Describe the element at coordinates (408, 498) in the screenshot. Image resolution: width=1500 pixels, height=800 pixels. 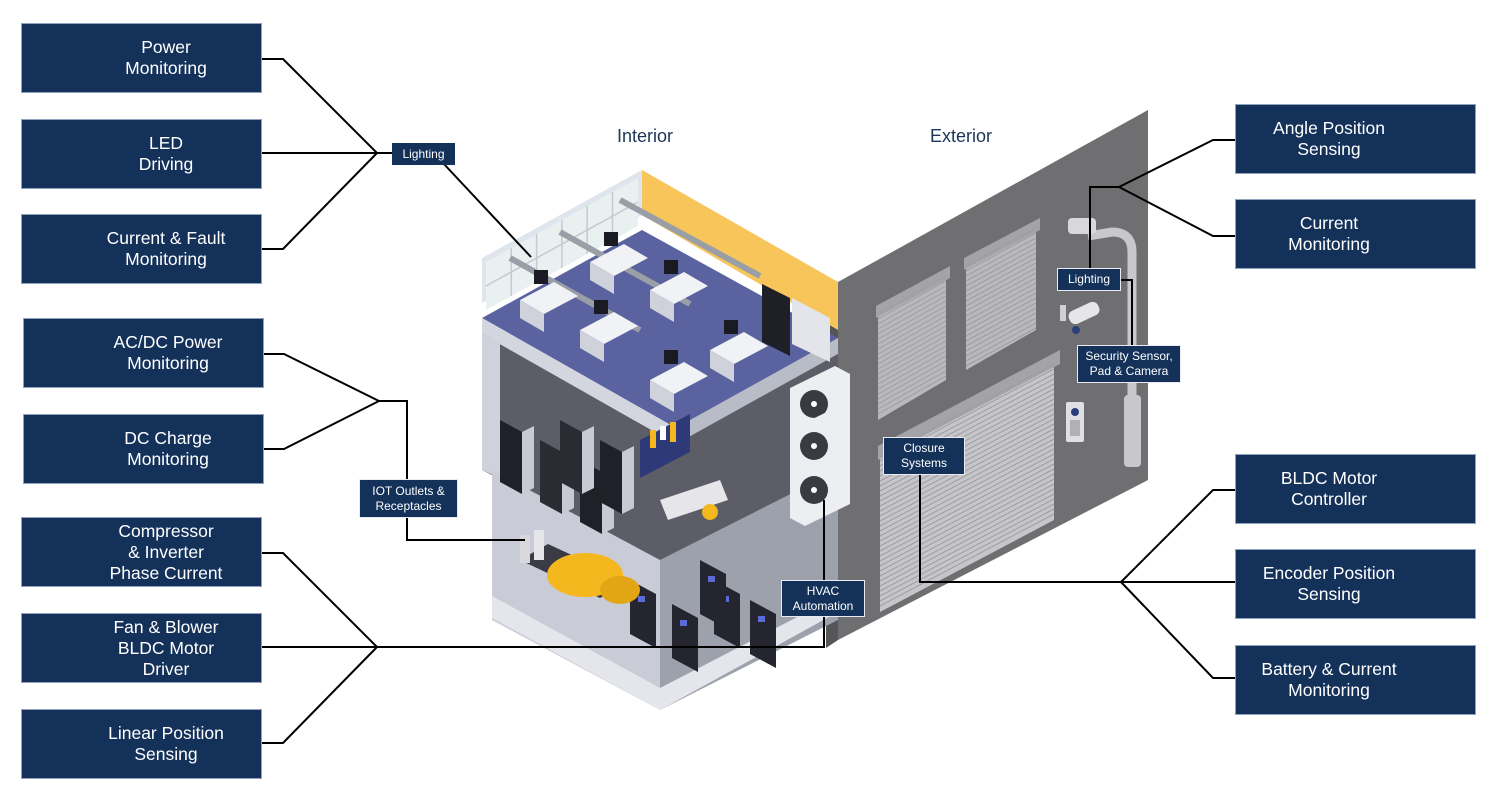
I see `hub-tag-iot-outlets: IOT Outlets & Receptacles` at that location.